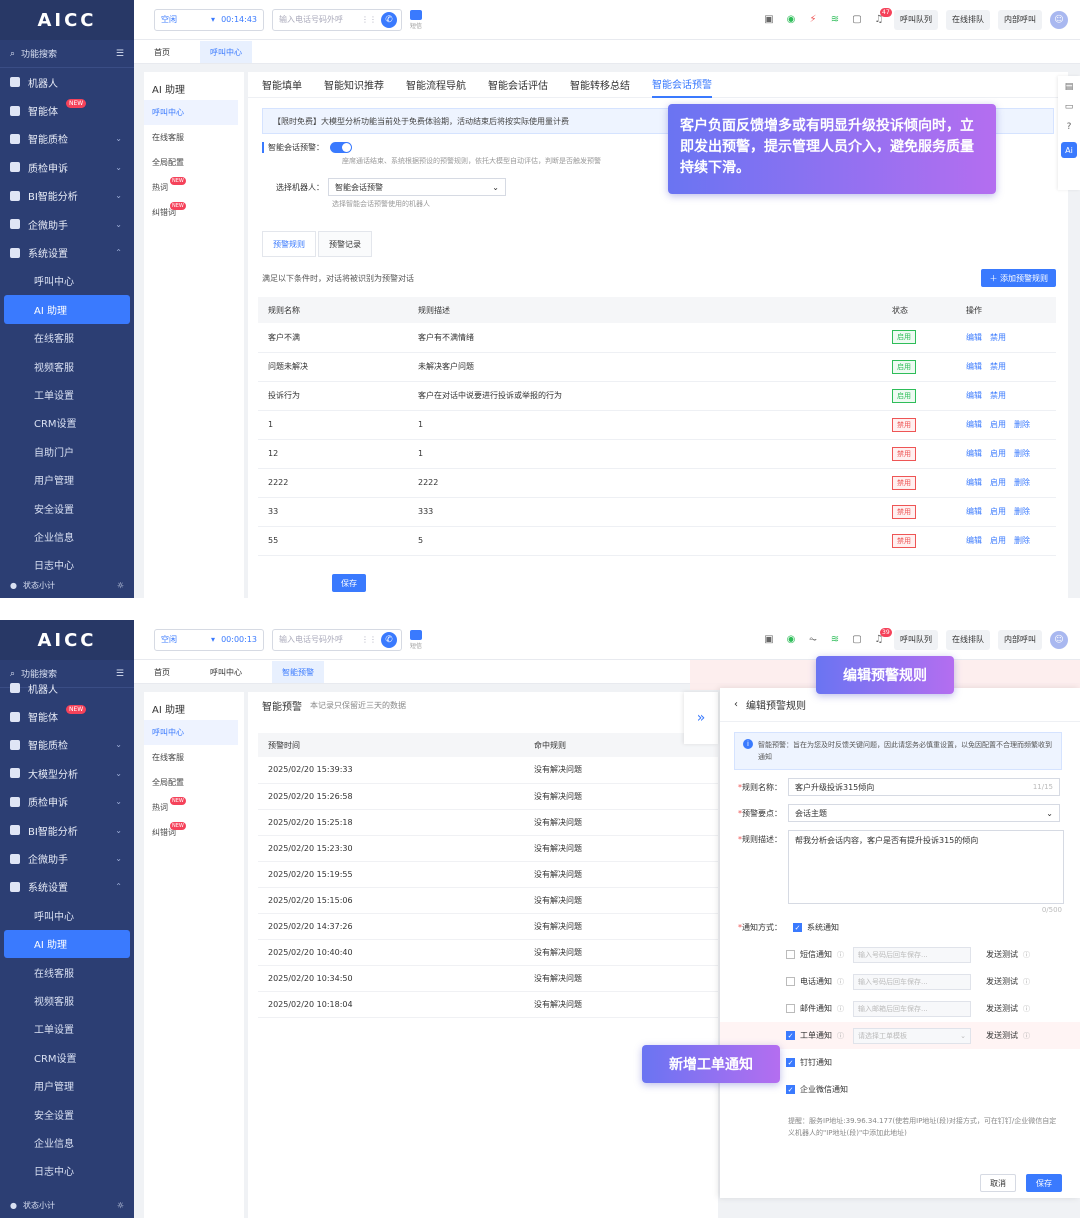  Describe the element at coordinates (67, 508) in the screenshot. I see `sidebar-subitem: 安全设置` at that location.